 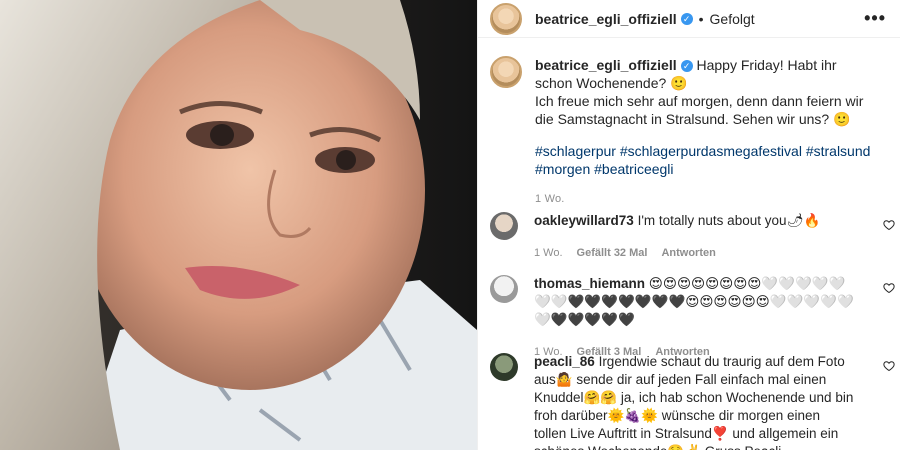 What do you see at coordinates (589, 283) in the screenshot?
I see `comment-username: thomas_hiemann` at bounding box center [589, 283].